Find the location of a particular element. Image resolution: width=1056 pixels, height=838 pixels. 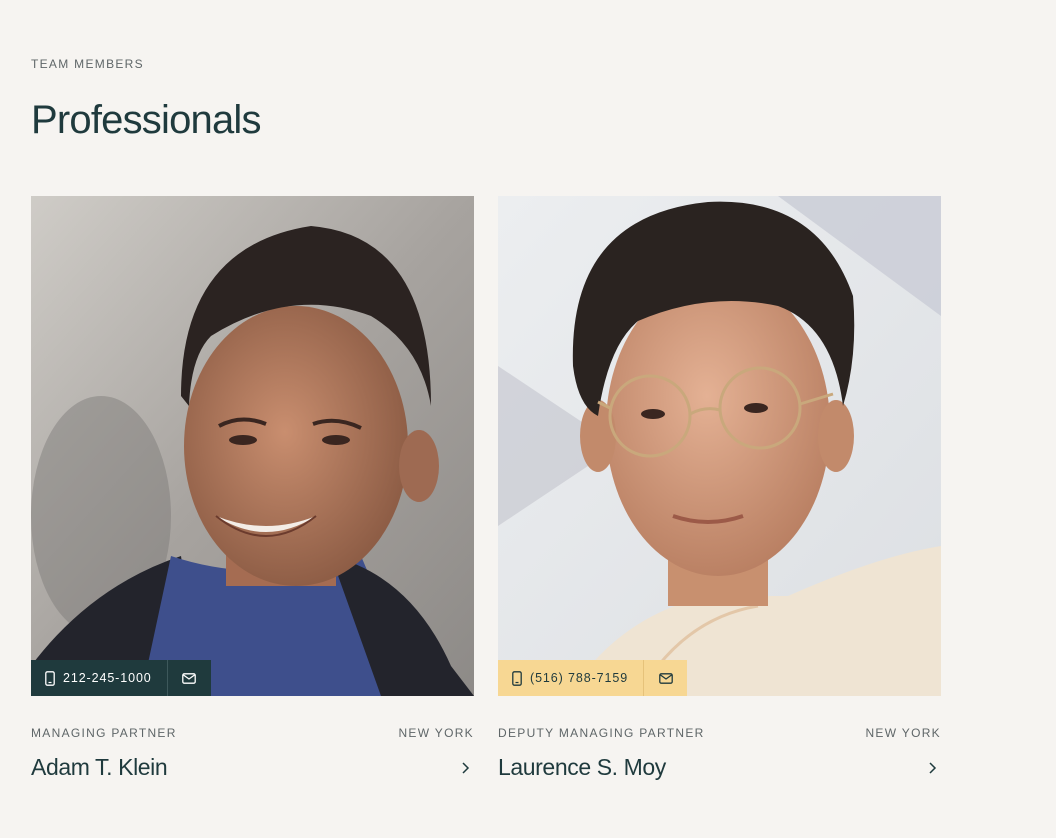

contact-bar: 212-245-1000 is located at coordinates (121, 678).